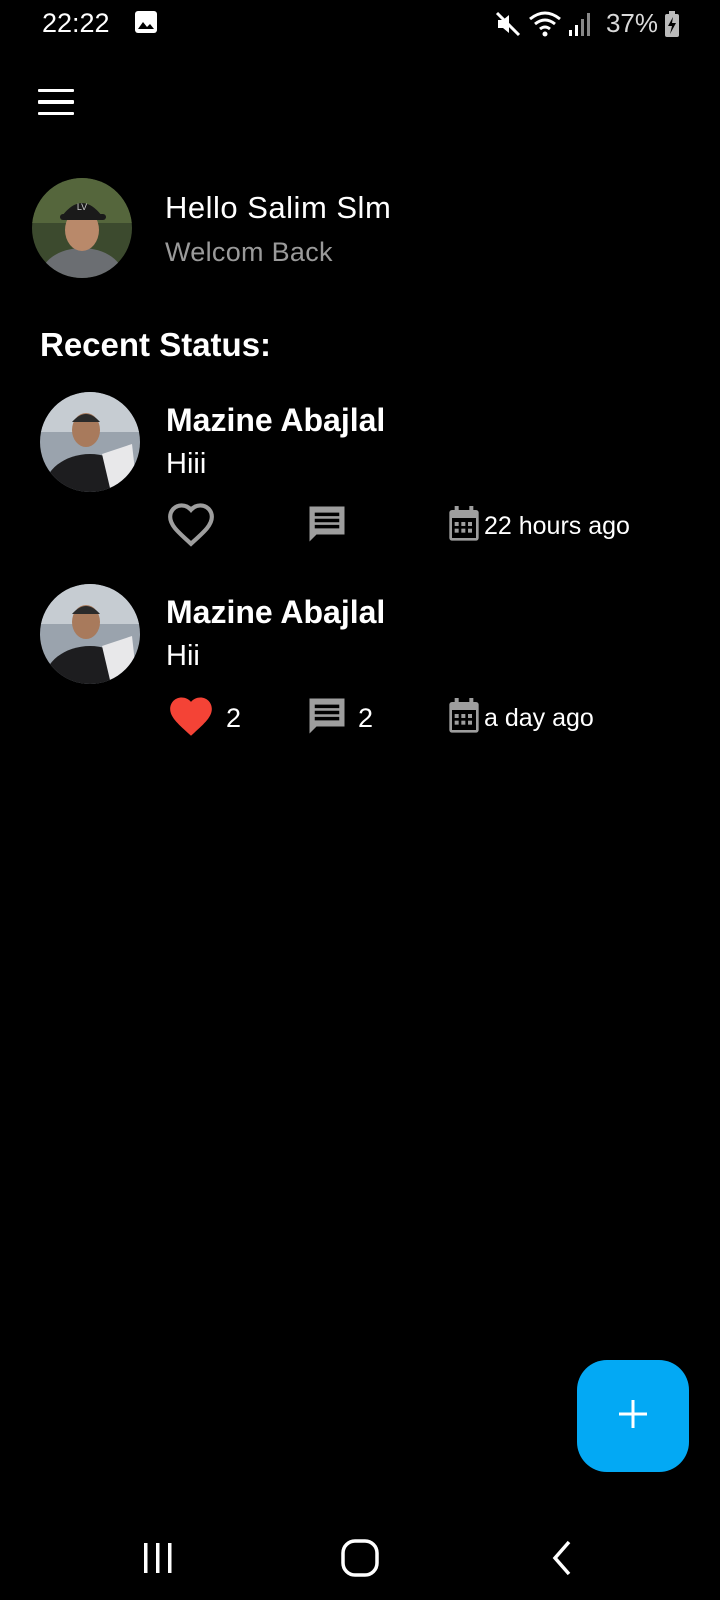 Image resolution: width=720 pixels, height=1600 pixels. What do you see at coordinates (82, 228) in the screenshot?
I see `user-avatar: LV` at bounding box center [82, 228].